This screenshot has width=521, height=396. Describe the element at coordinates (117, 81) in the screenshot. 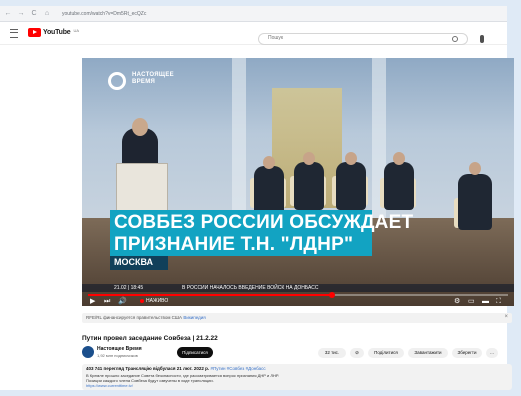

I see `channel-watermark-icon` at that location.